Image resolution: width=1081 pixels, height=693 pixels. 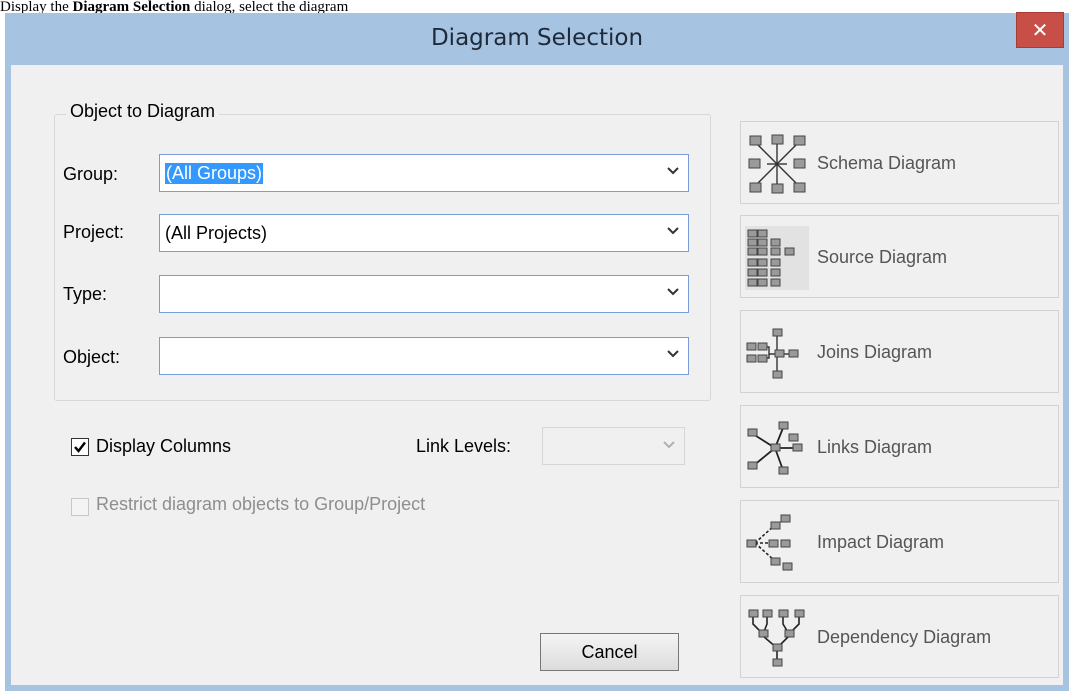 I want to click on source-diagram-icon, so click(x=777, y=258).